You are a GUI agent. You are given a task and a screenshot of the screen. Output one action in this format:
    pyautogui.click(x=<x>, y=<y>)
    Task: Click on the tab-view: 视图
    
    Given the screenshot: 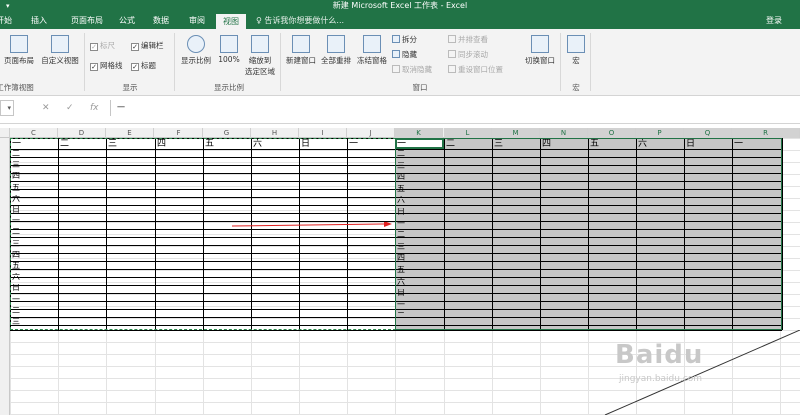 What is the action you would take?
    pyautogui.click(x=231, y=21)
    